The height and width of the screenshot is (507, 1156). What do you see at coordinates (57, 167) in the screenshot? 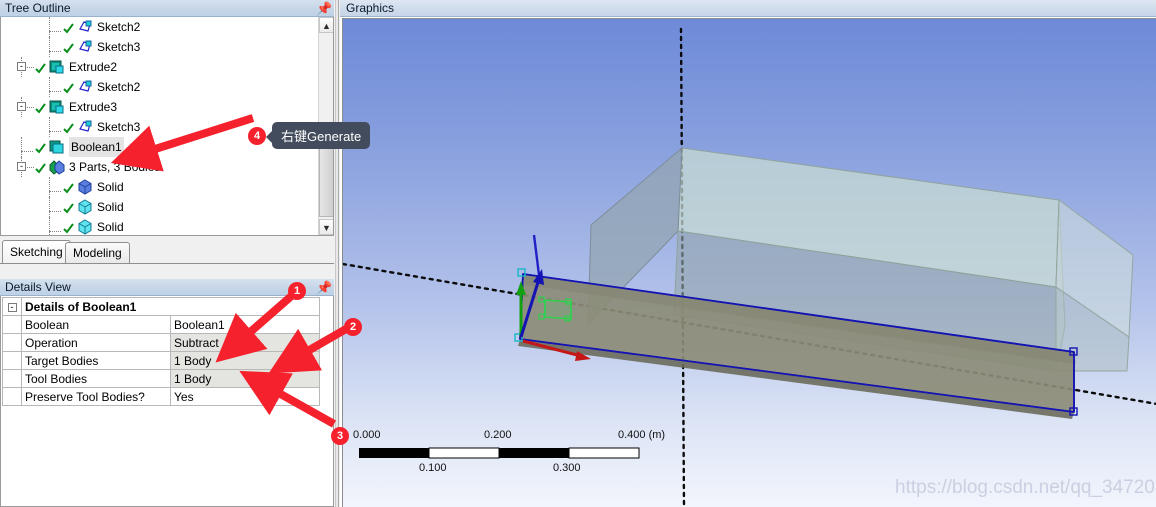
I see `parts-icon` at bounding box center [57, 167].